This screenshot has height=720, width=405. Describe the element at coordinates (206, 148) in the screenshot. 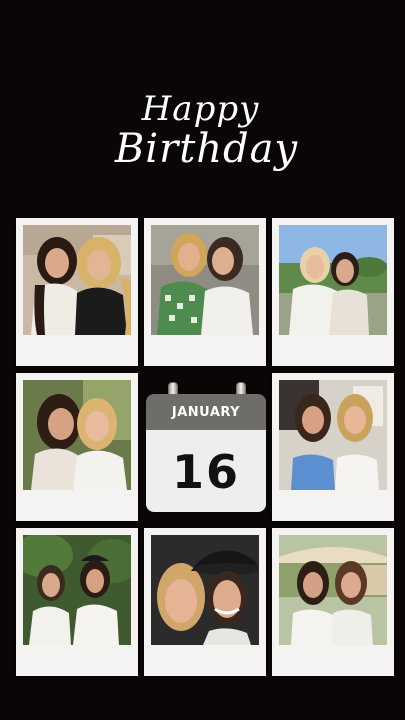

I see `title-line-2: Birthday` at that location.